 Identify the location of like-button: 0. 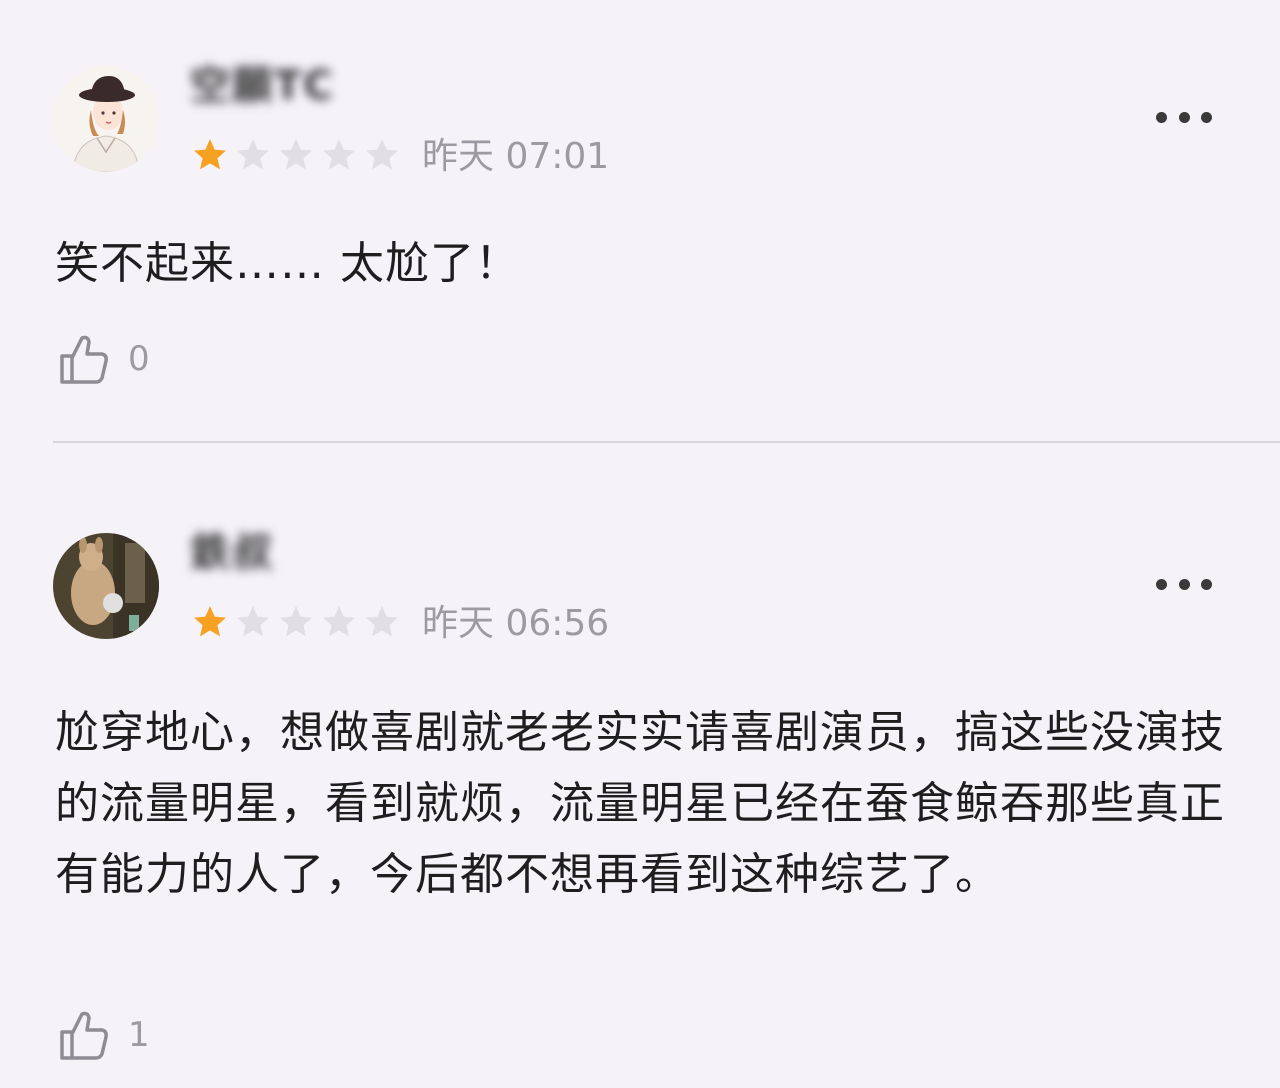
(104, 359).